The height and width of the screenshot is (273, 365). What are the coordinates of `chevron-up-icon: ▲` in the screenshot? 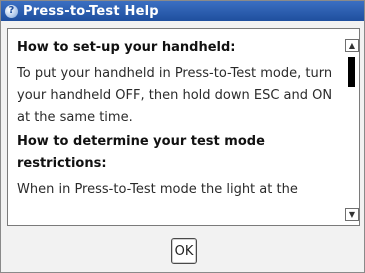 It's located at (352, 45).